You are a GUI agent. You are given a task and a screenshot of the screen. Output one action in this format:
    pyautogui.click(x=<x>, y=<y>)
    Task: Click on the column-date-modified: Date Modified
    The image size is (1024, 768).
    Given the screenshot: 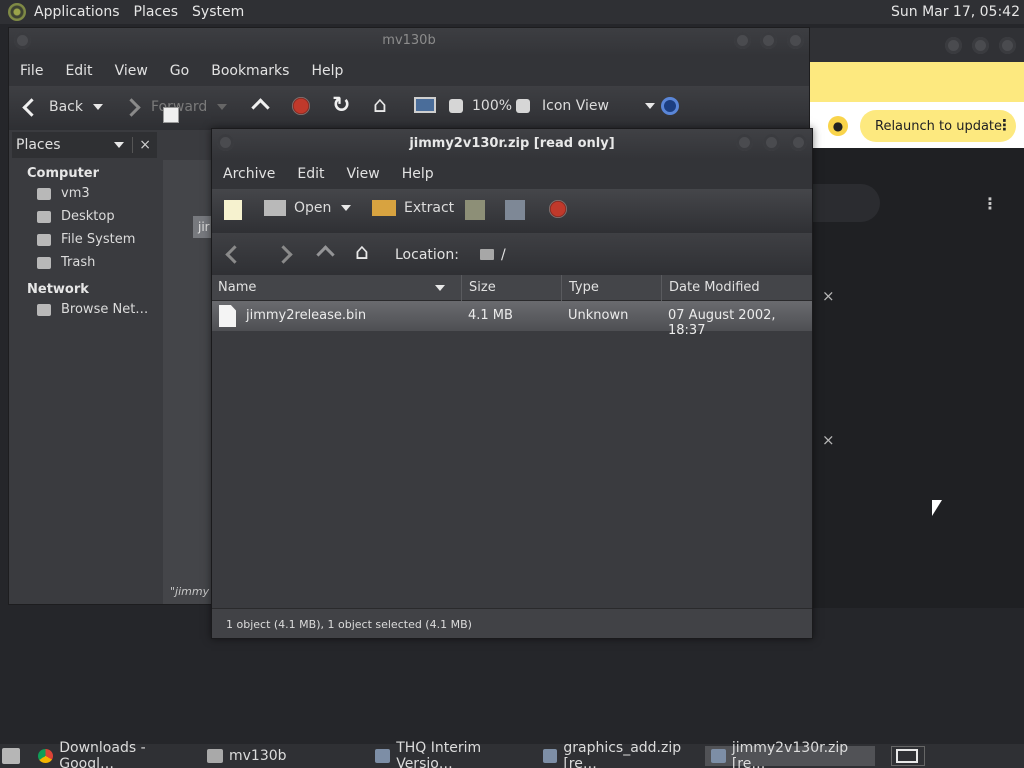 What is the action you would take?
    pyautogui.click(x=737, y=288)
    